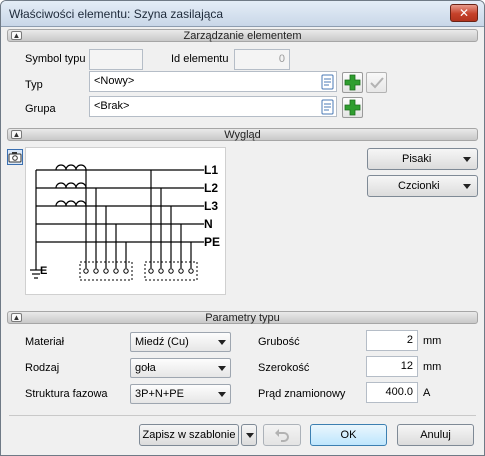 The width and height of the screenshot is (485, 456). What do you see at coordinates (55, 59) in the screenshot?
I see `symbol-label: Symbol typu` at bounding box center [55, 59].